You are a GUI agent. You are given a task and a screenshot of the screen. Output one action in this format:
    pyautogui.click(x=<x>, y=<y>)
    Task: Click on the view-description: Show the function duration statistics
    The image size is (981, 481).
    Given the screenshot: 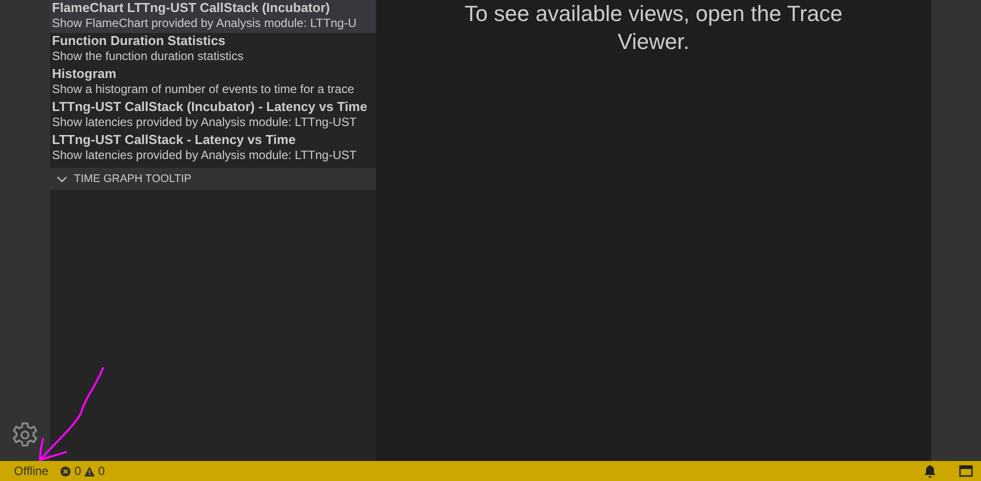 What is the action you would take?
    pyautogui.click(x=148, y=56)
    